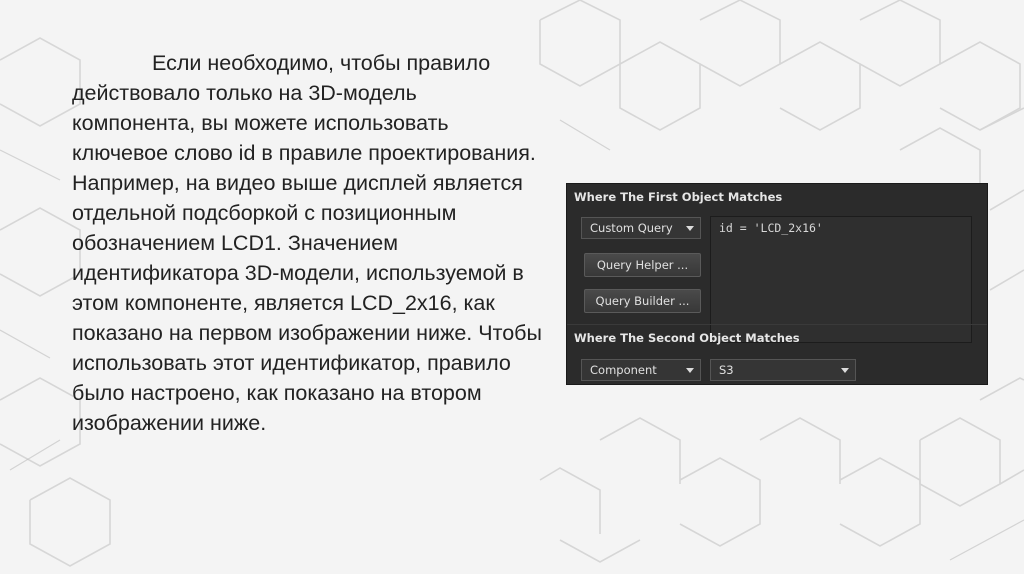 The width and height of the screenshot is (1024, 574). I want to click on component-dropdown: Component, so click(641, 370).